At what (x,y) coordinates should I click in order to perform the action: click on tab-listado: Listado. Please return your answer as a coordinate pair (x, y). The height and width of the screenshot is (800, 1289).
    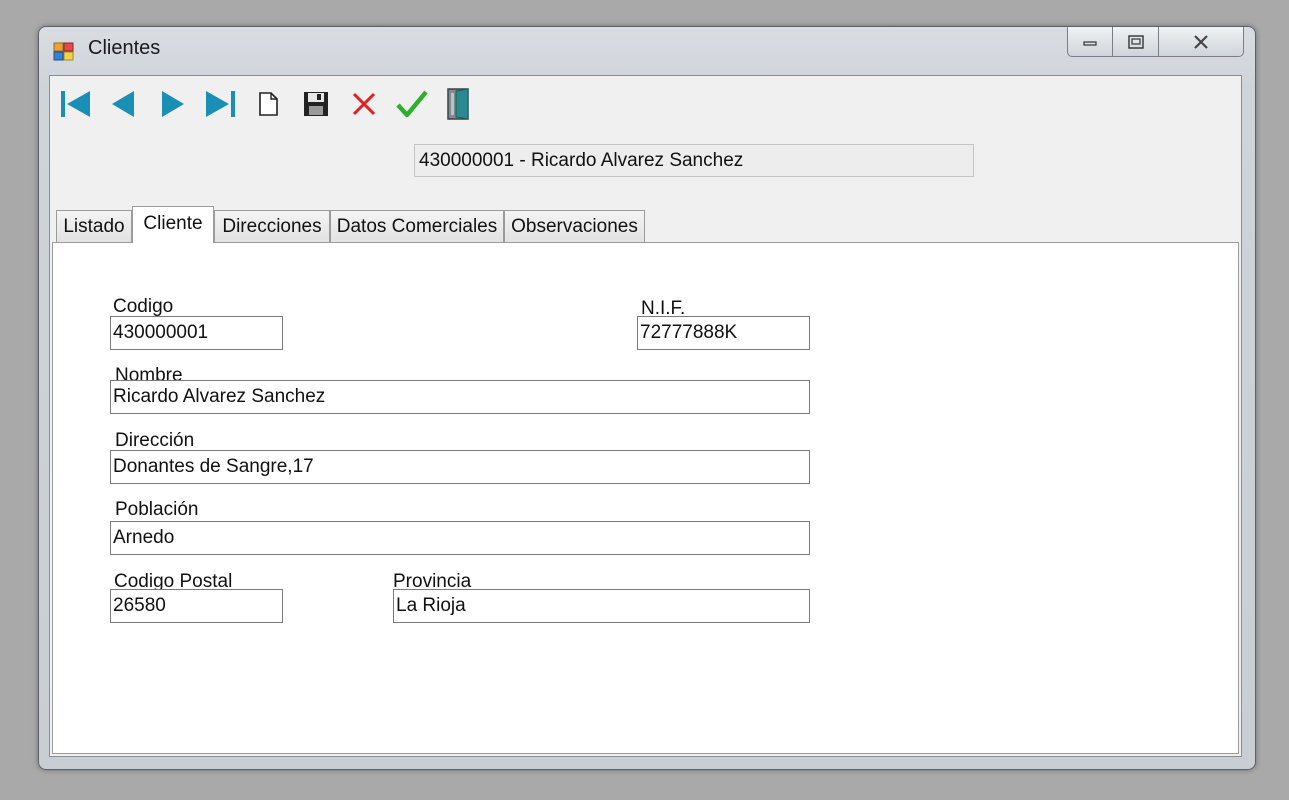
    Looking at the image, I should click on (94, 226).